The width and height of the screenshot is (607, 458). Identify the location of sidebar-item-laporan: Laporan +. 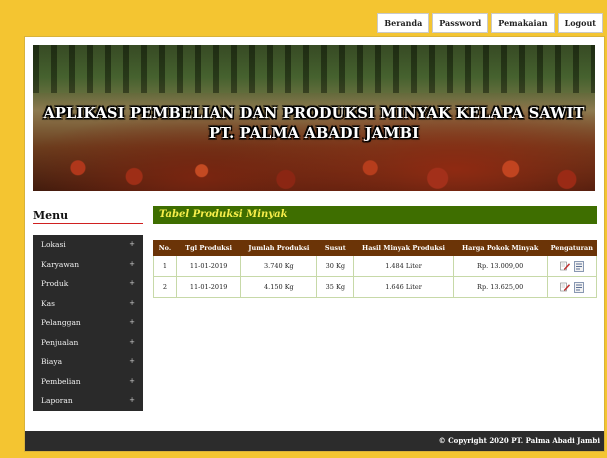
(88, 401).